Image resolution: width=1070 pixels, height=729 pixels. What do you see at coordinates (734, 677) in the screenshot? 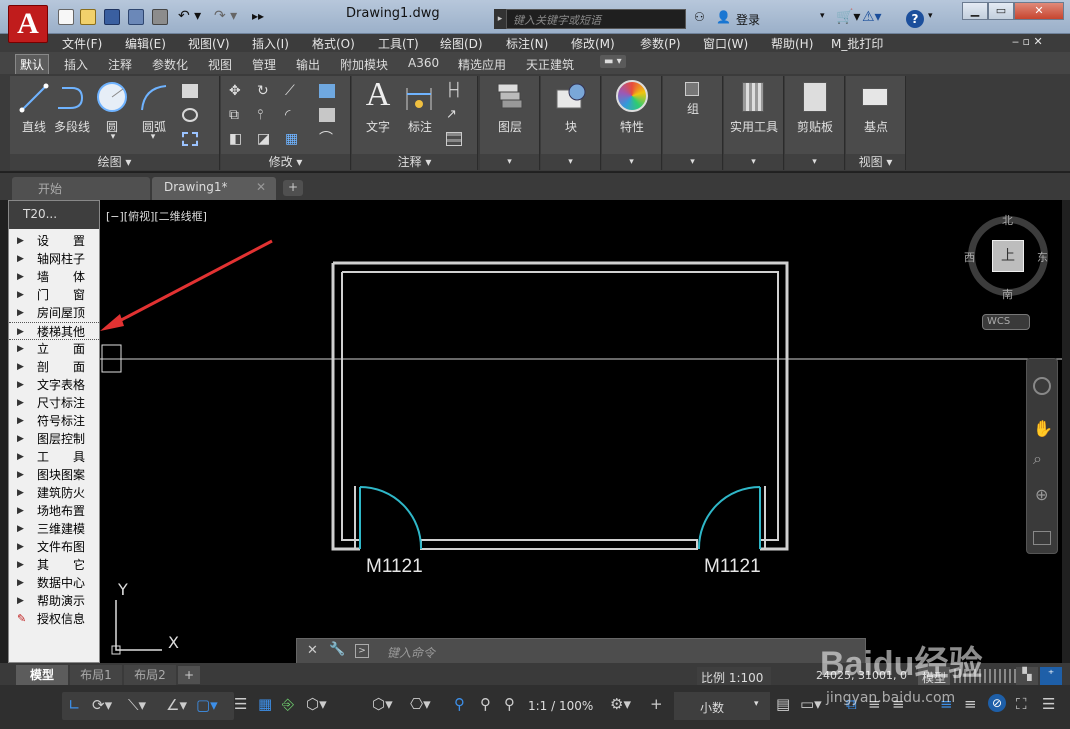
I see `tangent-scale-dropdown: 比例 1:100` at bounding box center [734, 677].